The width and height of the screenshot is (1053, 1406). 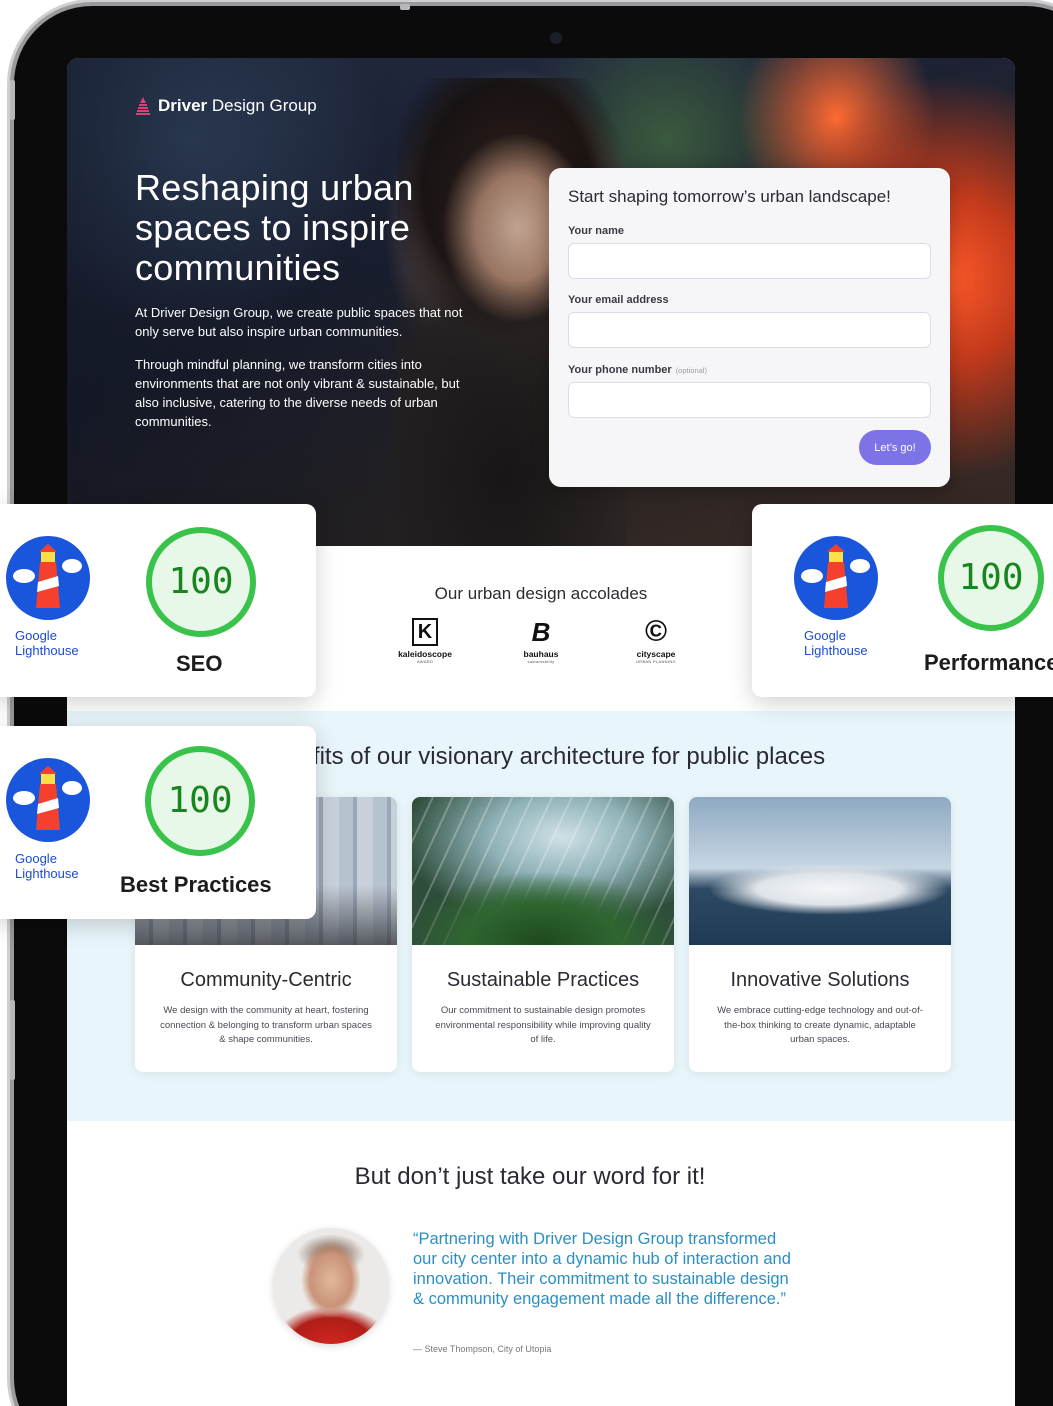 I want to click on accolade-logo-sub: AWARD, so click(x=425, y=661).